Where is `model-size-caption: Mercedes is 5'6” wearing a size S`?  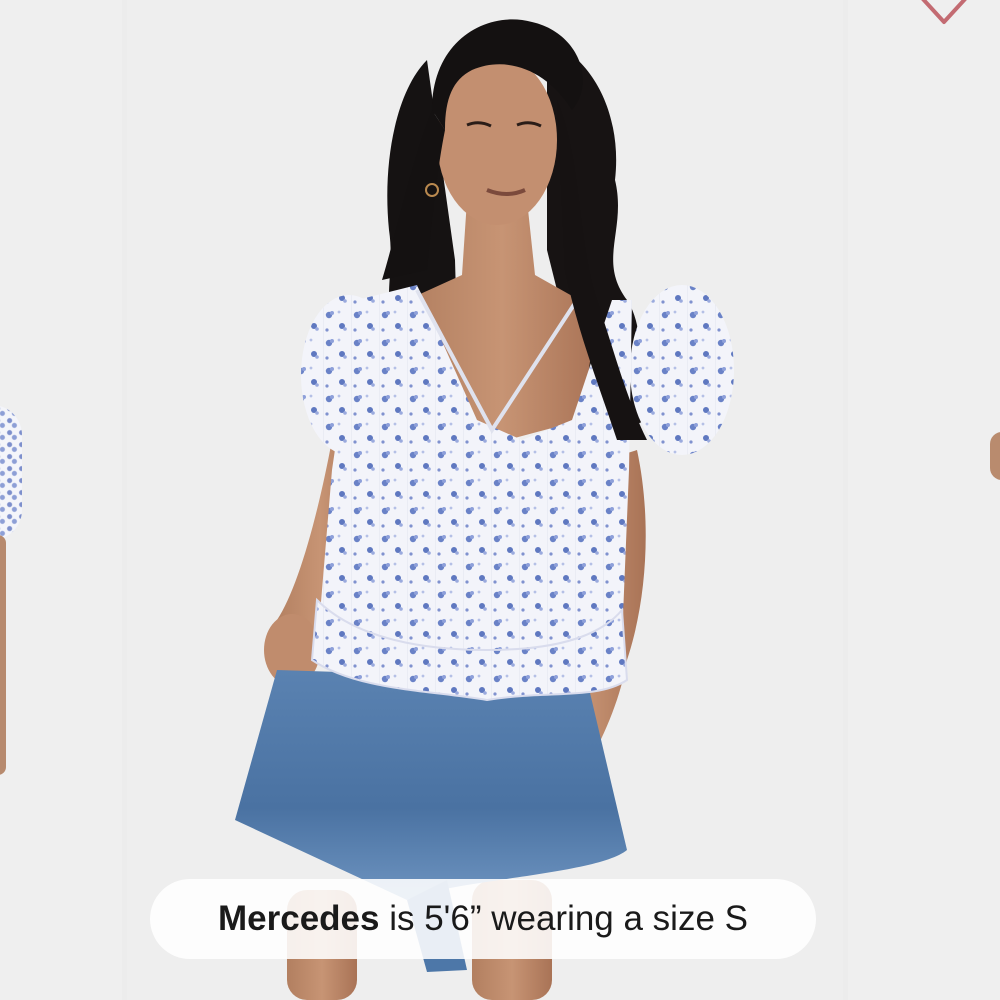 model-size-caption: Mercedes is 5'6” wearing a size S is located at coordinates (483, 919).